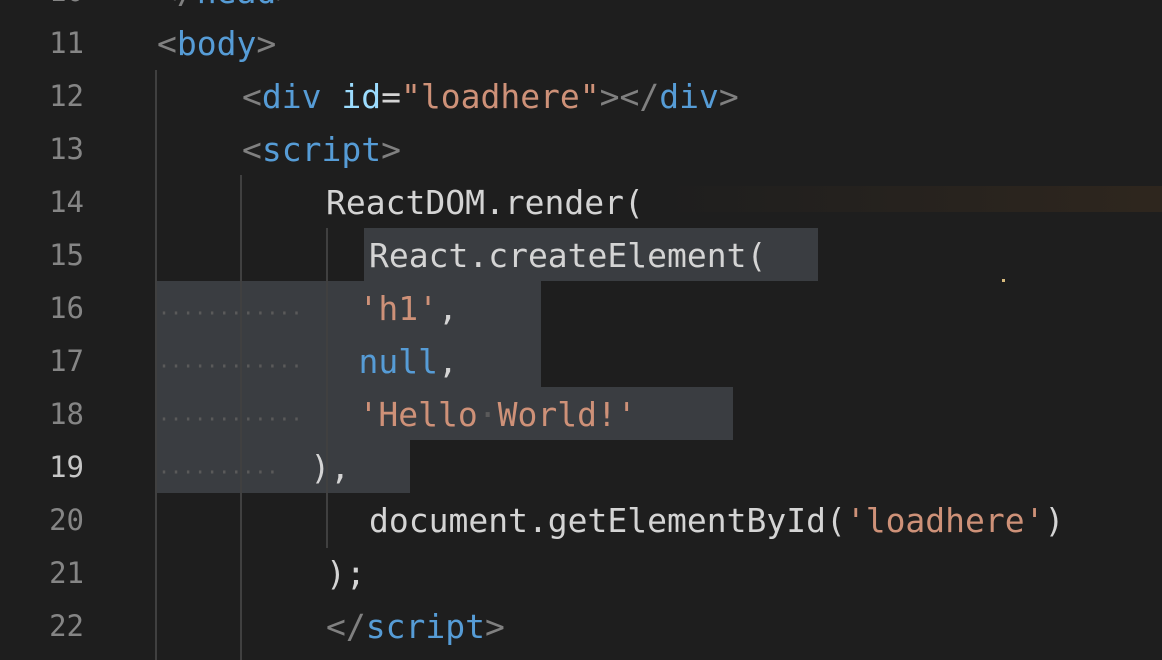 This screenshot has width=1162, height=660. What do you see at coordinates (308, 361) in the screenshot?
I see `code-line: ············ null,` at bounding box center [308, 361].